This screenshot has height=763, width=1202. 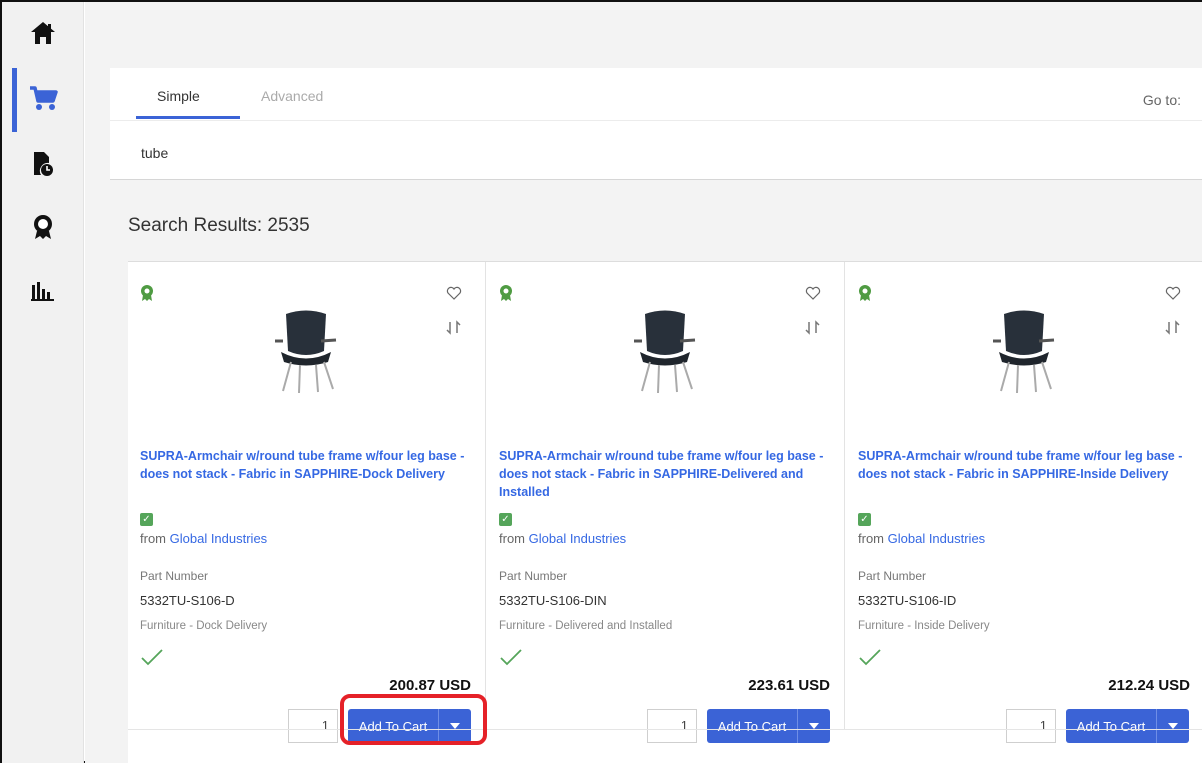 I want to click on award-icon, so click(x=43, y=227).